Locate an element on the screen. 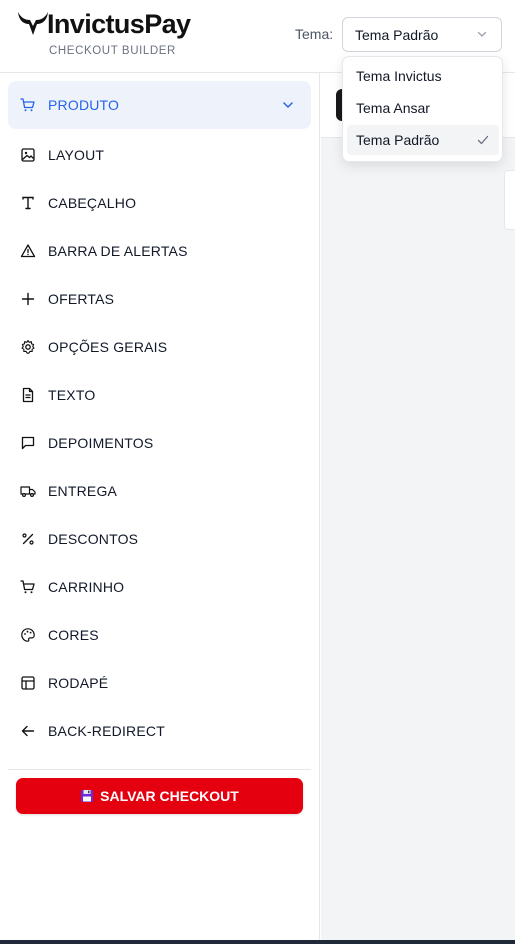 This screenshot has height=944, width=515. file-text-icon is located at coordinates (28, 395).